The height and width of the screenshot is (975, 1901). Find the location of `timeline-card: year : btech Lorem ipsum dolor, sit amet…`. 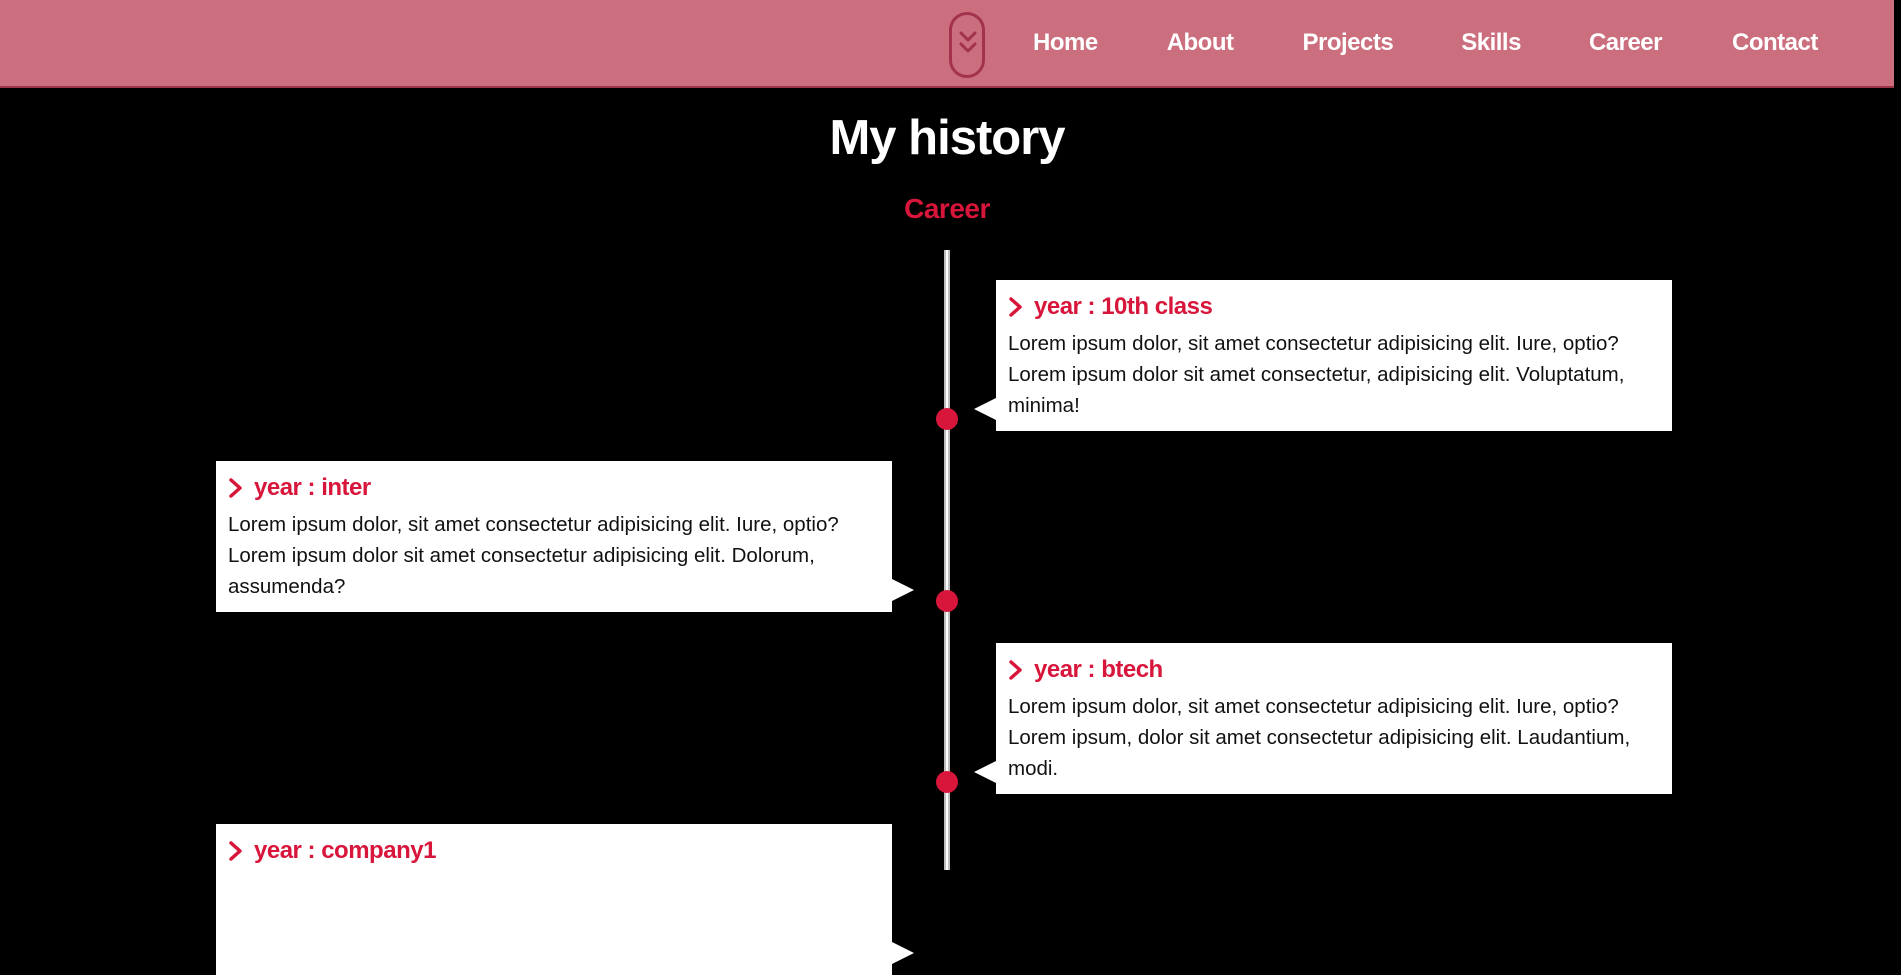

timeline-card: year : btech Lorem ipsum dolor, sit amet… is located at coordinates (1323, 718).